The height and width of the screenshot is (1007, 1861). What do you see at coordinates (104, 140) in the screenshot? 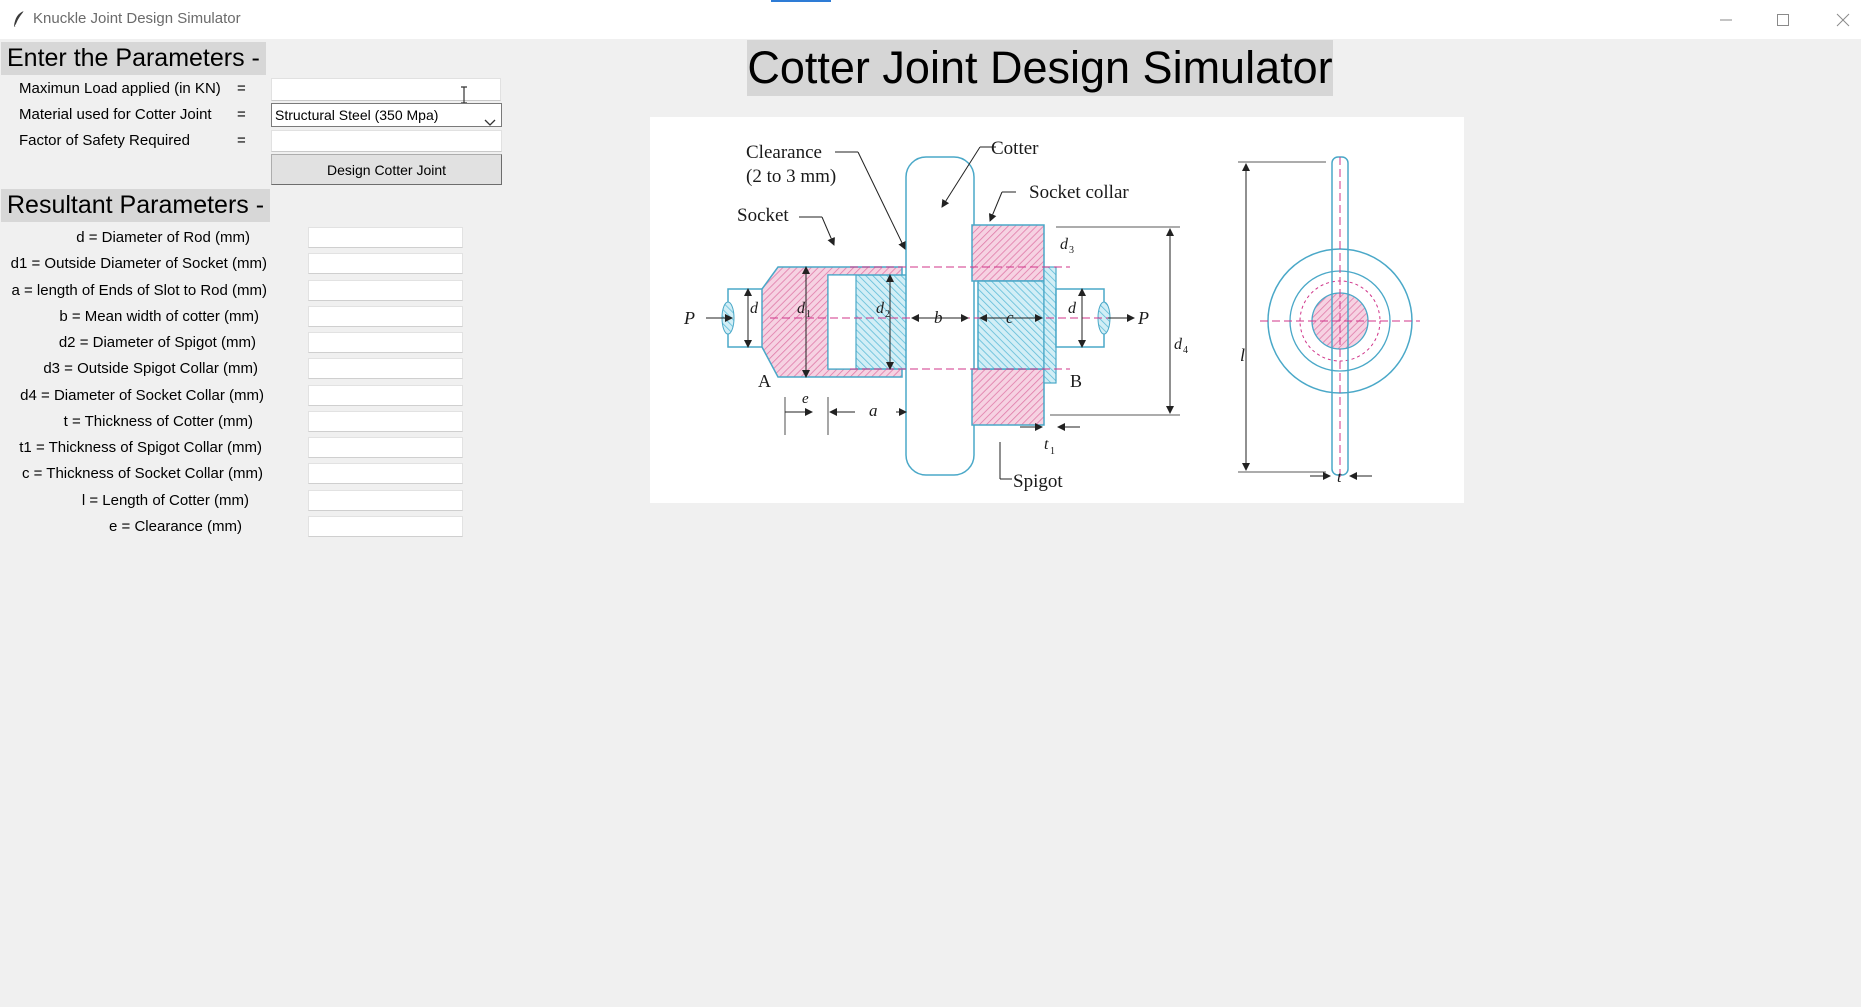
I see `safety-factor-label: Factor of Safety Required` at bounding box center [104, 140].